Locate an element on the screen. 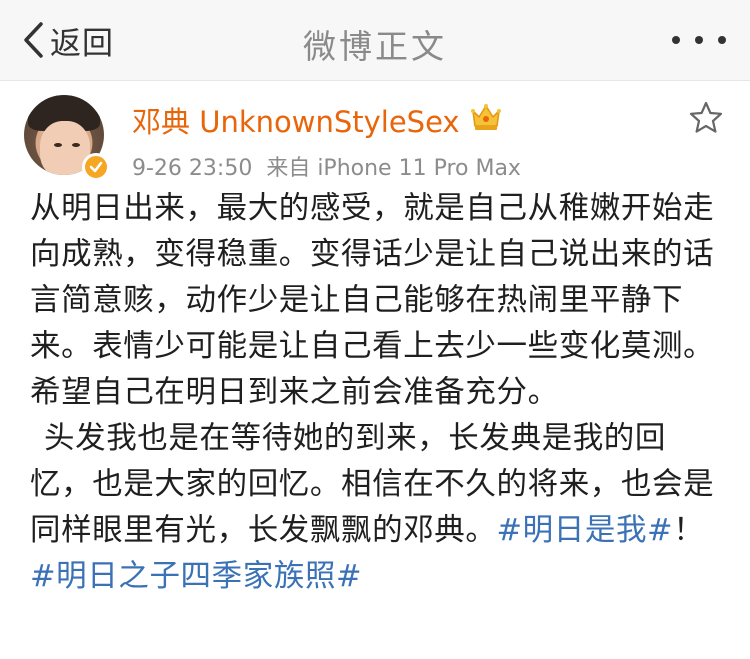 This screenshot has height=659, width=750. star-outline-icon is located at coordinates (706, 117).